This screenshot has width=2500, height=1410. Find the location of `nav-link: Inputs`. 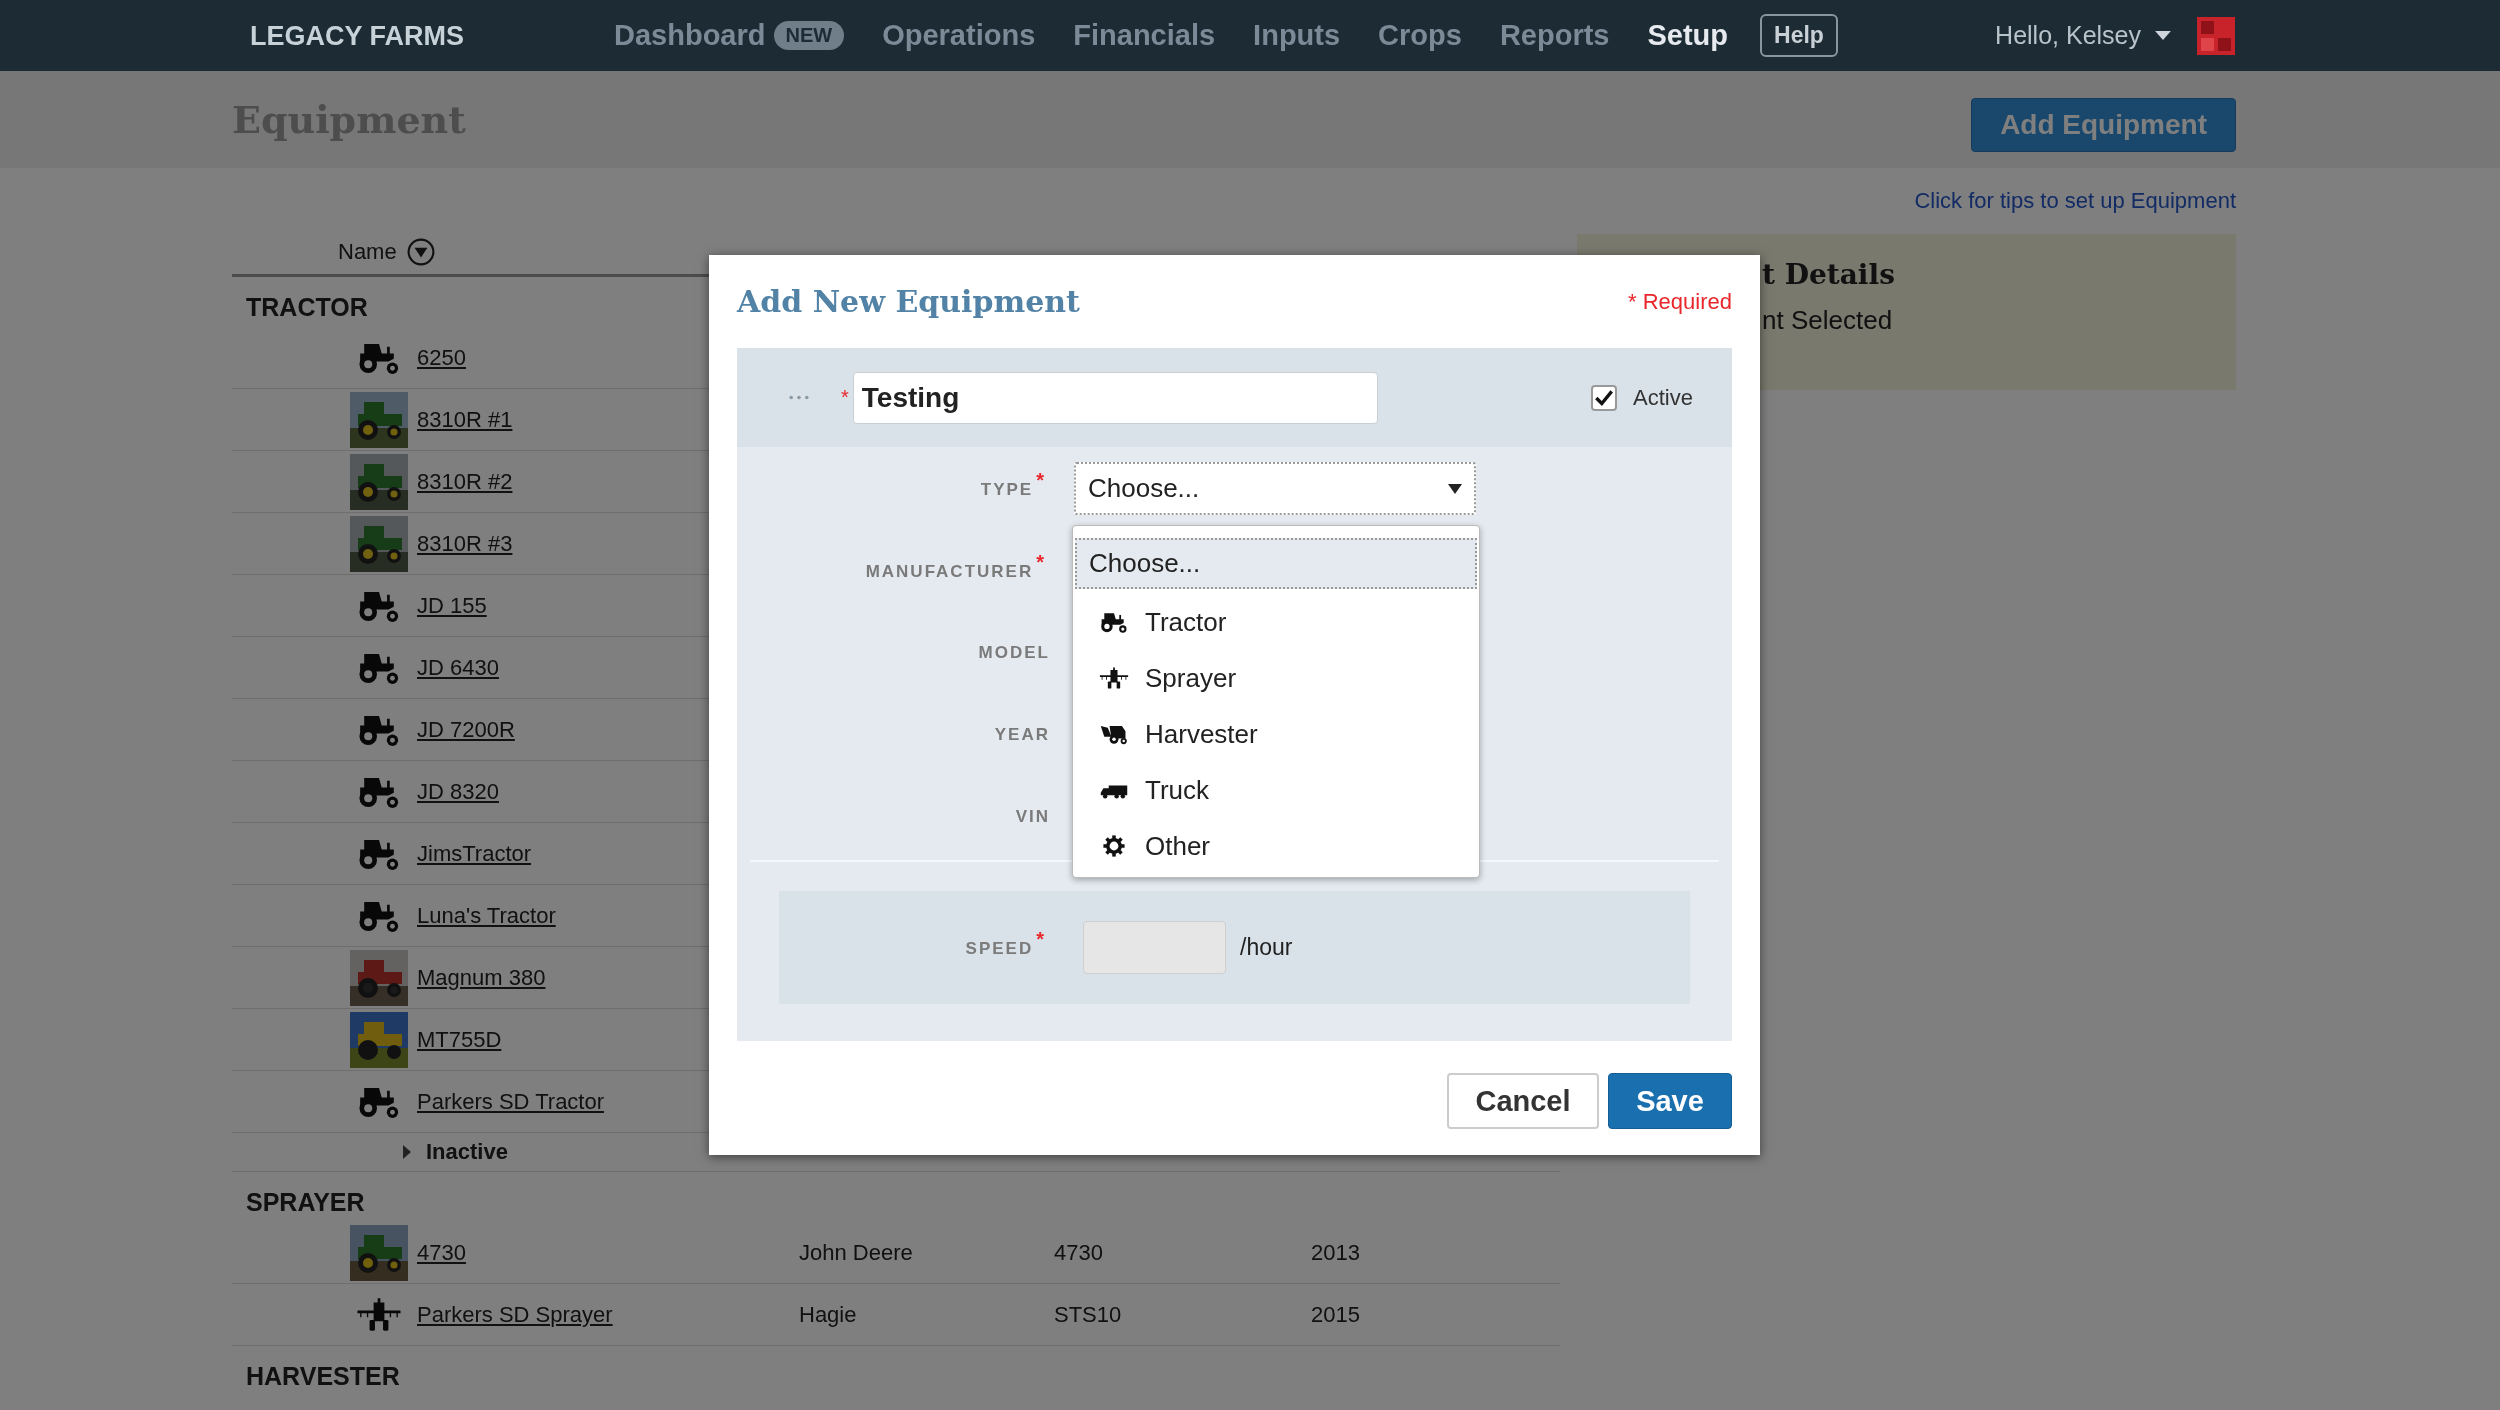

nav-link: Inputs is located at coordinates (1297, 35).